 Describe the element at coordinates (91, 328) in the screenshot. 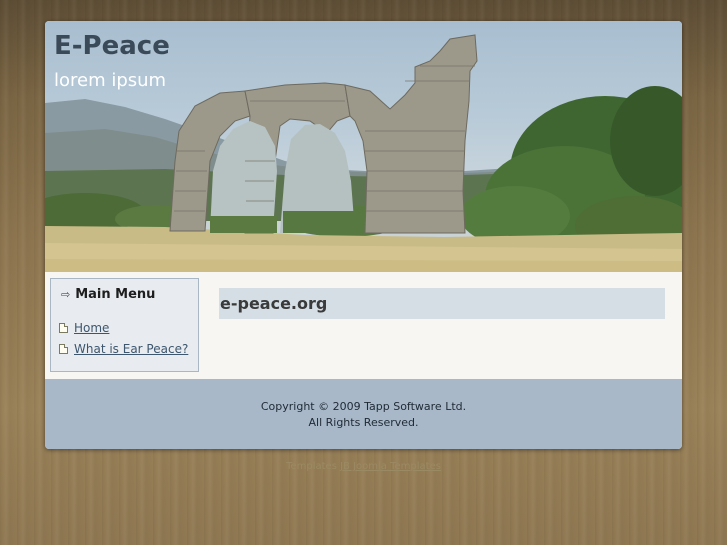

I see `menu-link-home: Home` at that location.